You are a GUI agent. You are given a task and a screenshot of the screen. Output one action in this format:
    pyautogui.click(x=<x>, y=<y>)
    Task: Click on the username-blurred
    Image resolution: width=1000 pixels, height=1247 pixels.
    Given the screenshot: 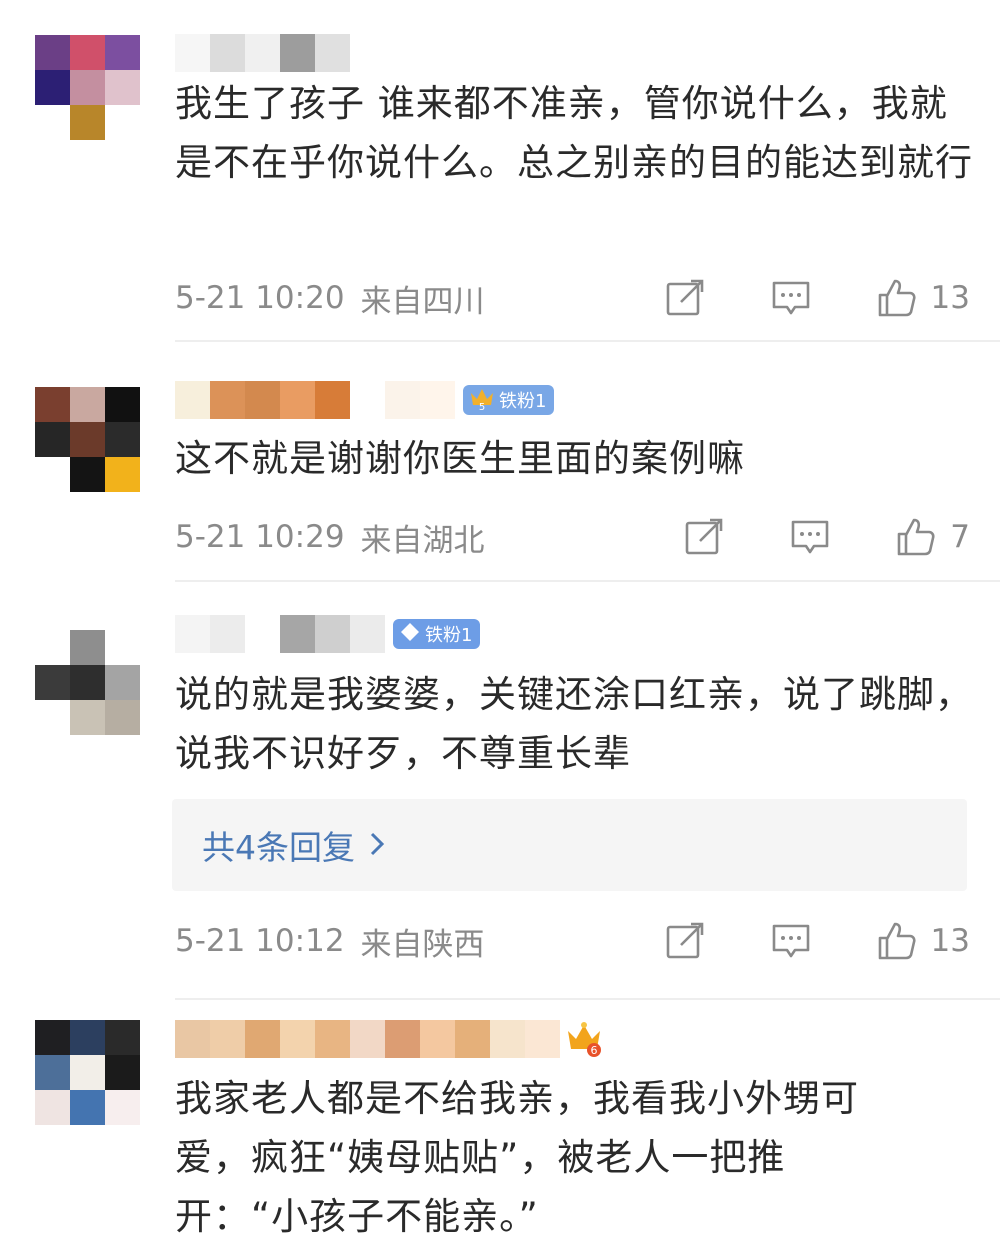 What is the action you would take?
    pyautogui.click(x=367, y=1039)
    